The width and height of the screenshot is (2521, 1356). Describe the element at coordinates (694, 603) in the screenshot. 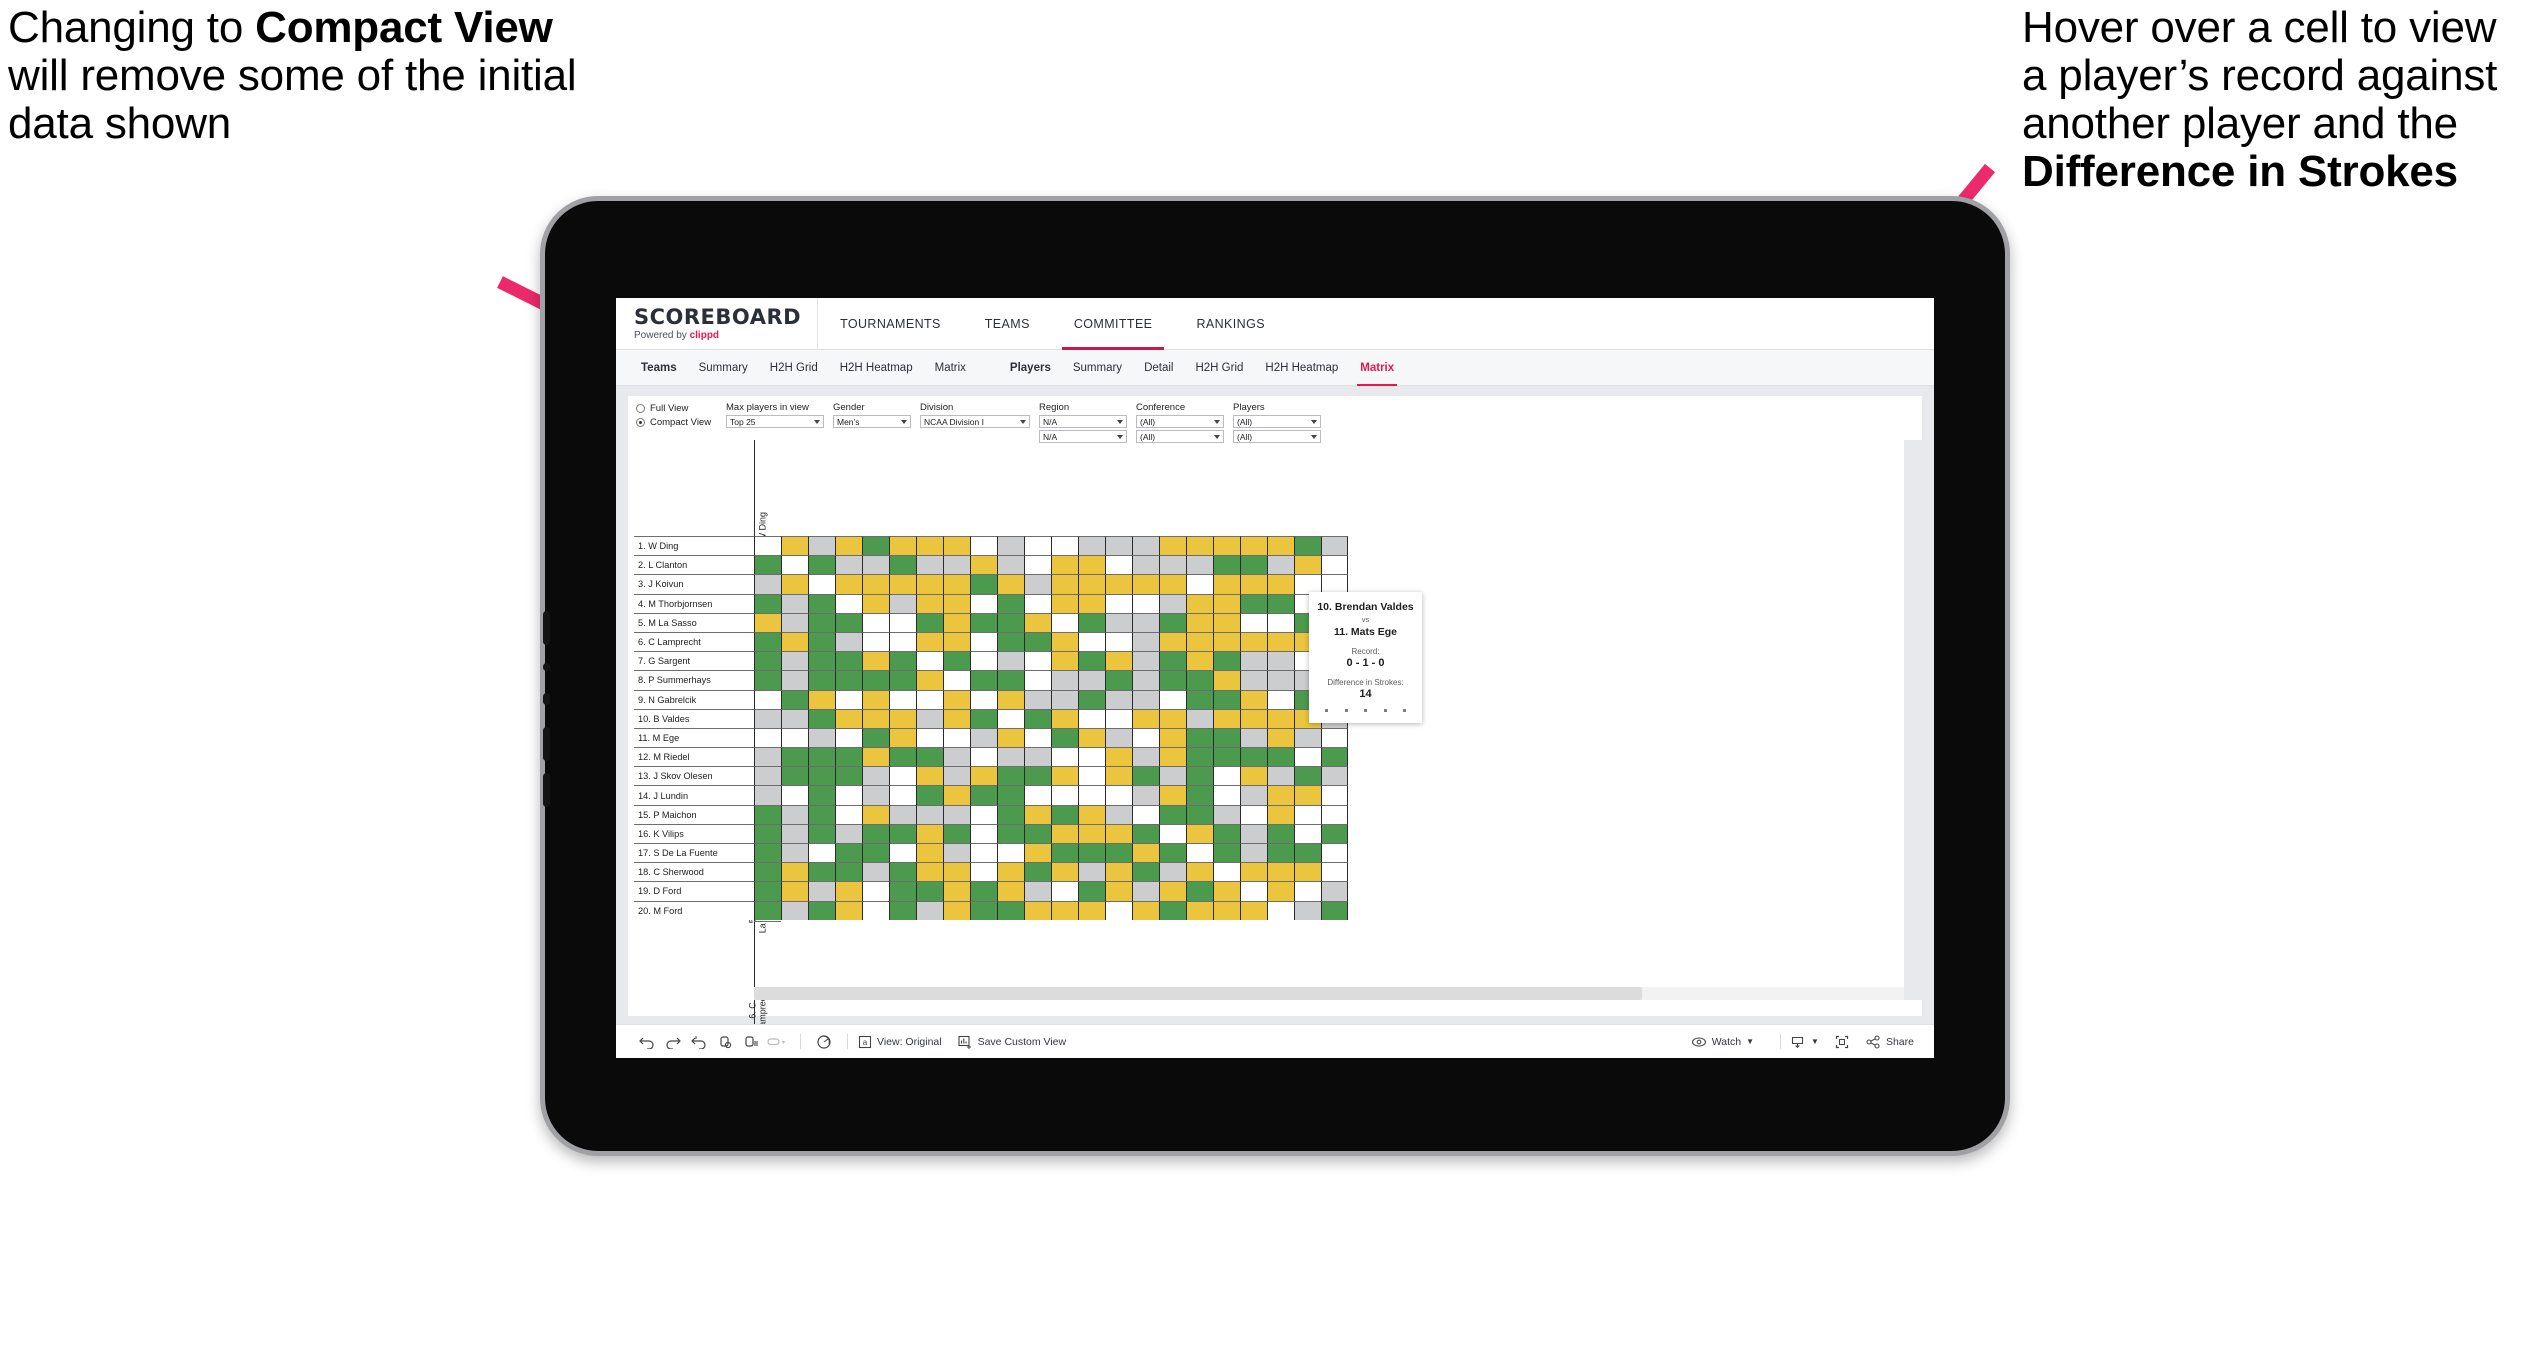

I see `matrix-row-label: 4. M Thorbjornsen` at that location.